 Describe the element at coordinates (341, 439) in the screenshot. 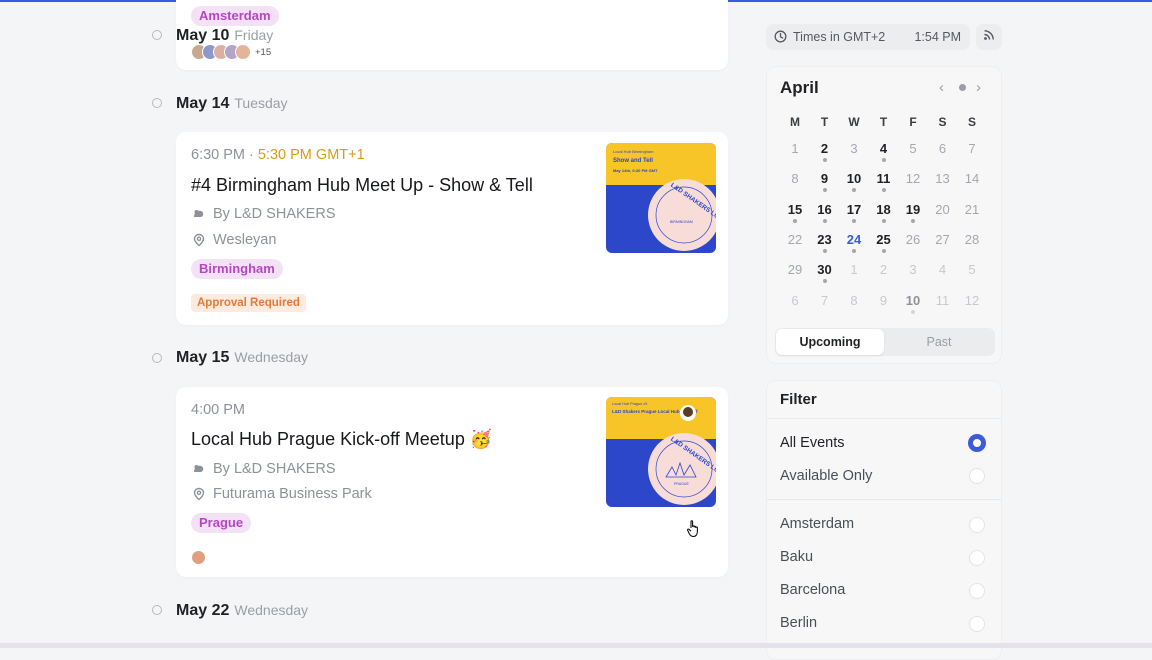

I see `event-title: Local Hub Prague Kick-off Meetup 🥳` at that location.